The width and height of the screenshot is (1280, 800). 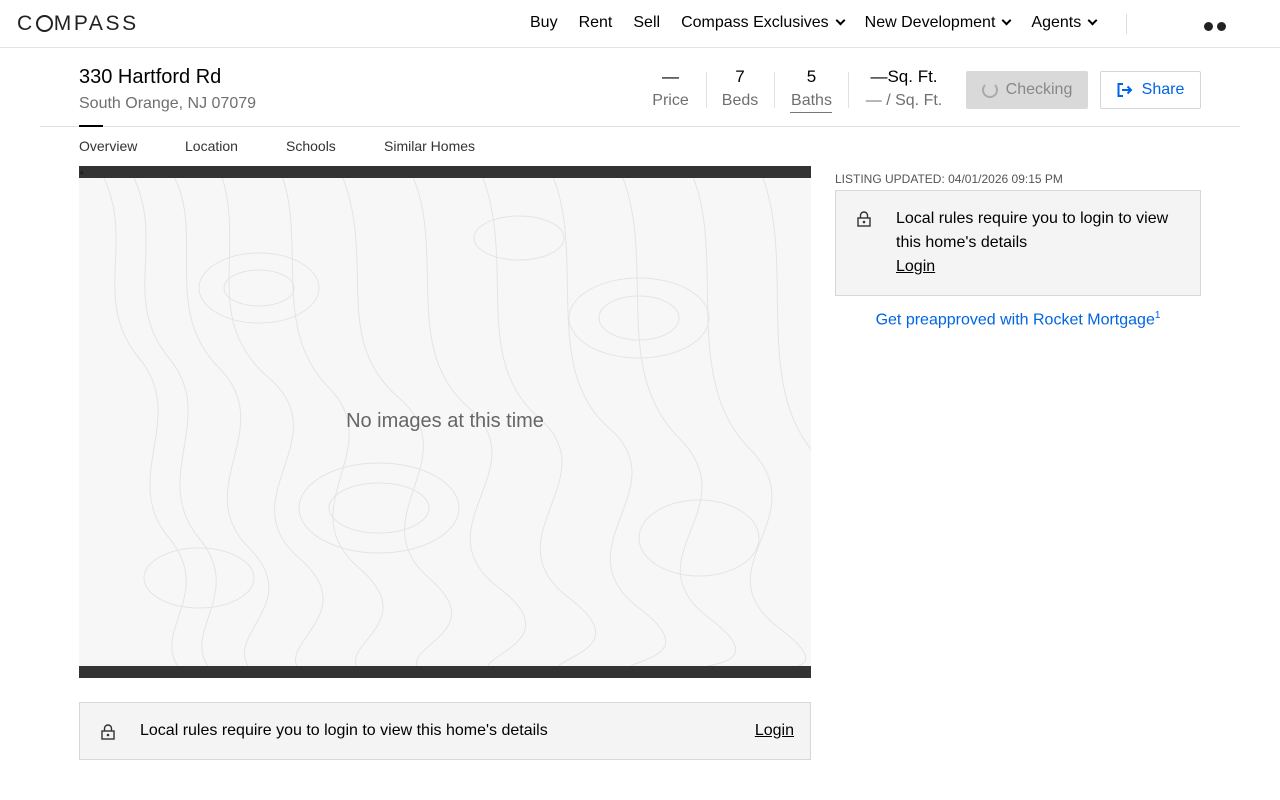 I want to click on nav-item-buy: Buy, so click(x=544, y=23).